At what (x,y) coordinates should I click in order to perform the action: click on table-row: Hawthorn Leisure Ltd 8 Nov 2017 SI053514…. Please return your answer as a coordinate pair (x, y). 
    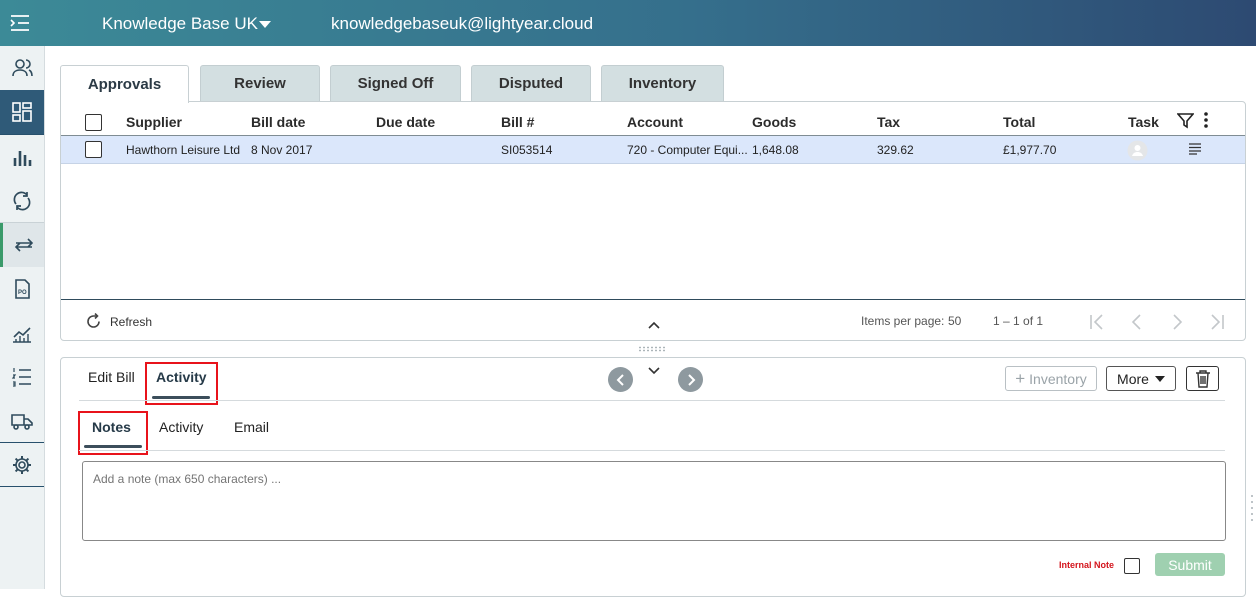
    Looking at the image, I should click on (653, 150).